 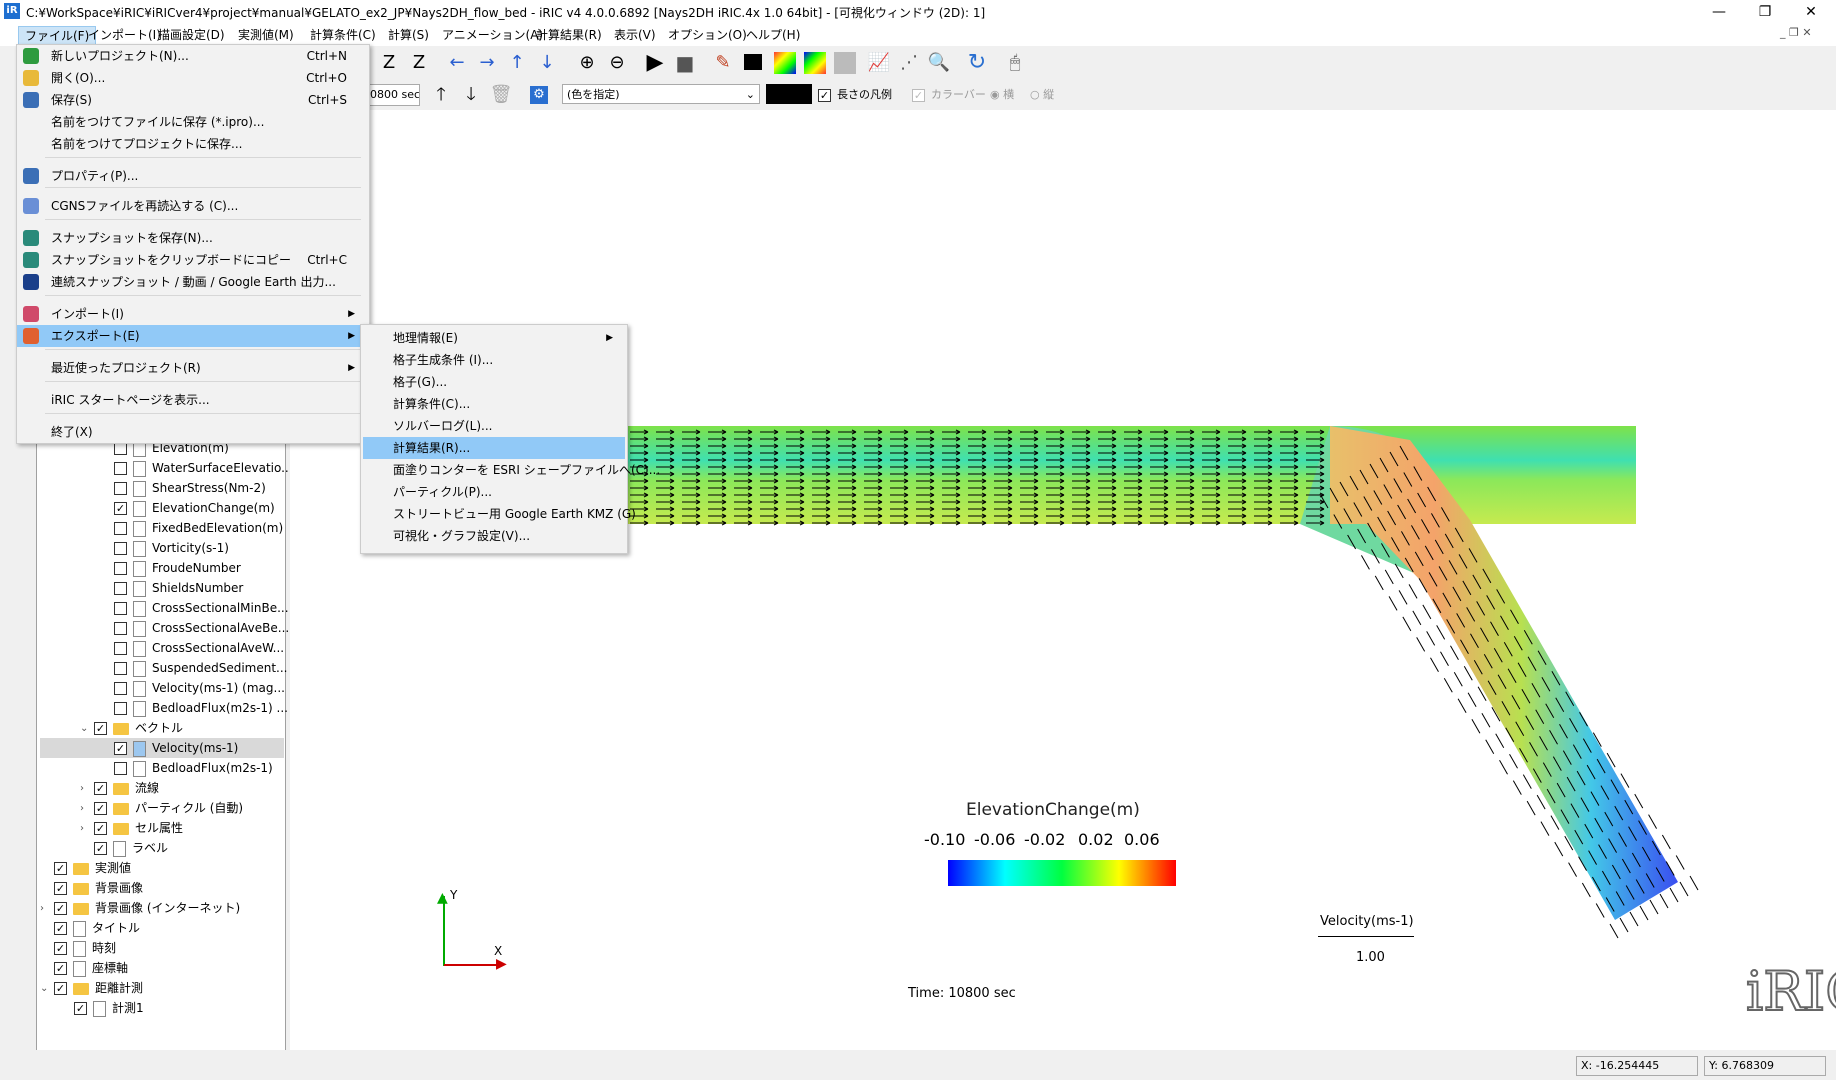 What do you see at coordinates (457, 63) in the screenshot?
I see `move-left-icon: ←` at bounding box center [457, 63].